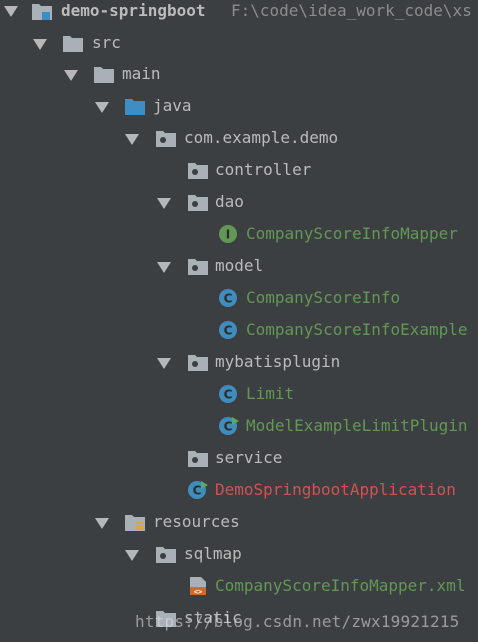 This screenshot has width=478, height=642. Describe the element at coordinates (239, 43) in the screenshot. I see `tree-row-src: src` at that location.